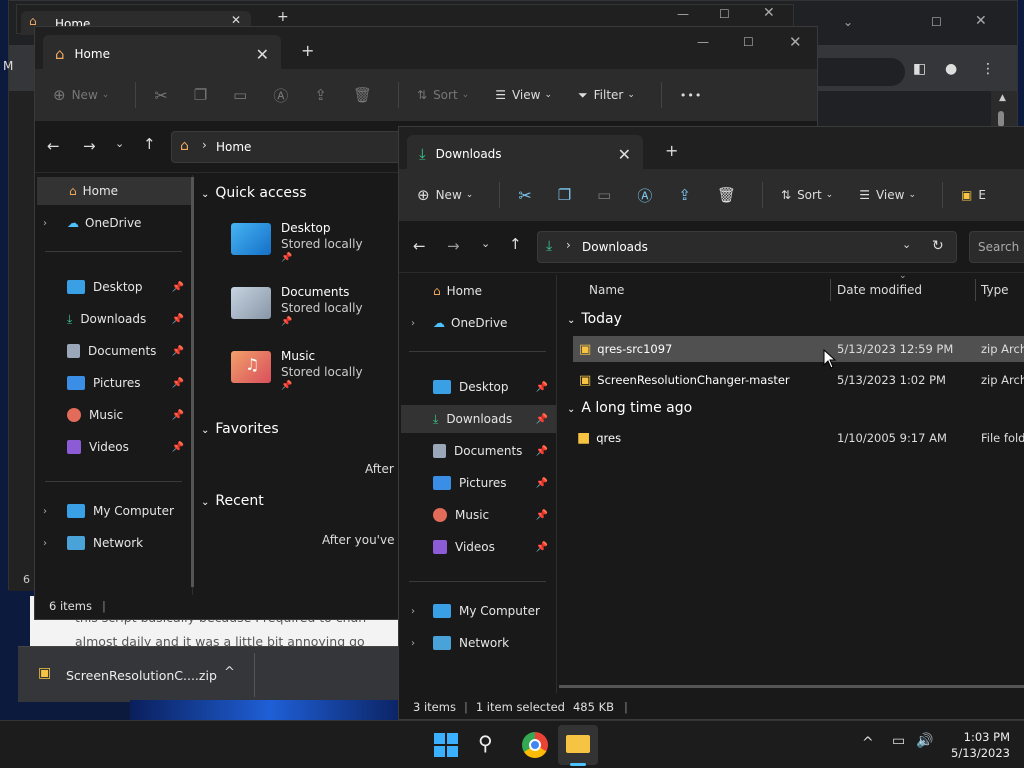 This screenshot has width=1024, height=768. What do you see at coordinates (981, 21) in the screenshot?
I see `browser-close-icon: ✕` at bounding box center [981, 21].